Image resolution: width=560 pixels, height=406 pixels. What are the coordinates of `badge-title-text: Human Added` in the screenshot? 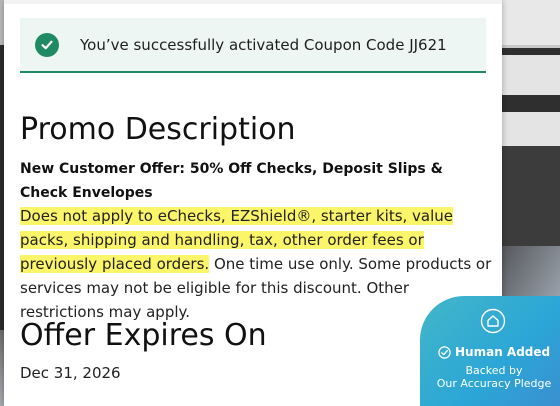 It's located at (503, 352).